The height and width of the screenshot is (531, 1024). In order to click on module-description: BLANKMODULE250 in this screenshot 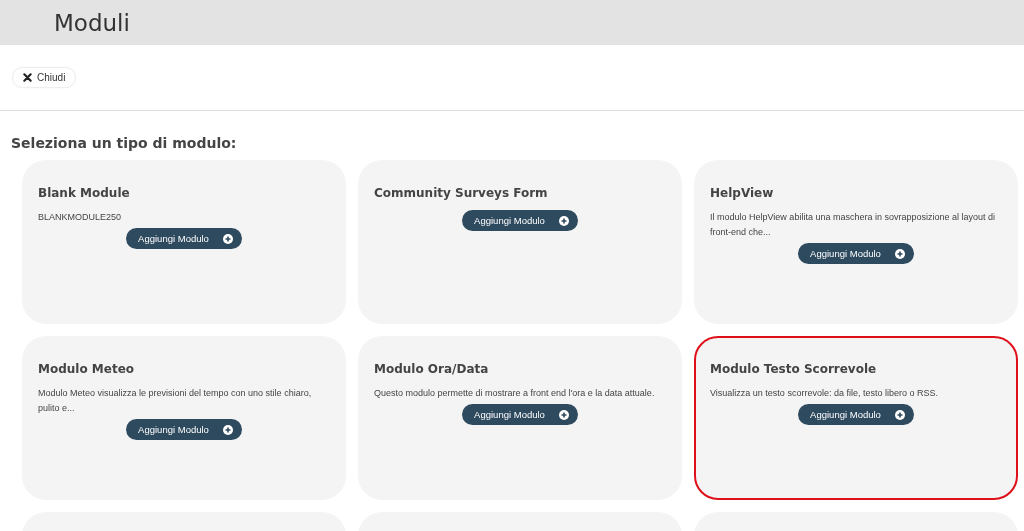, I will do `click(80, 217)`.